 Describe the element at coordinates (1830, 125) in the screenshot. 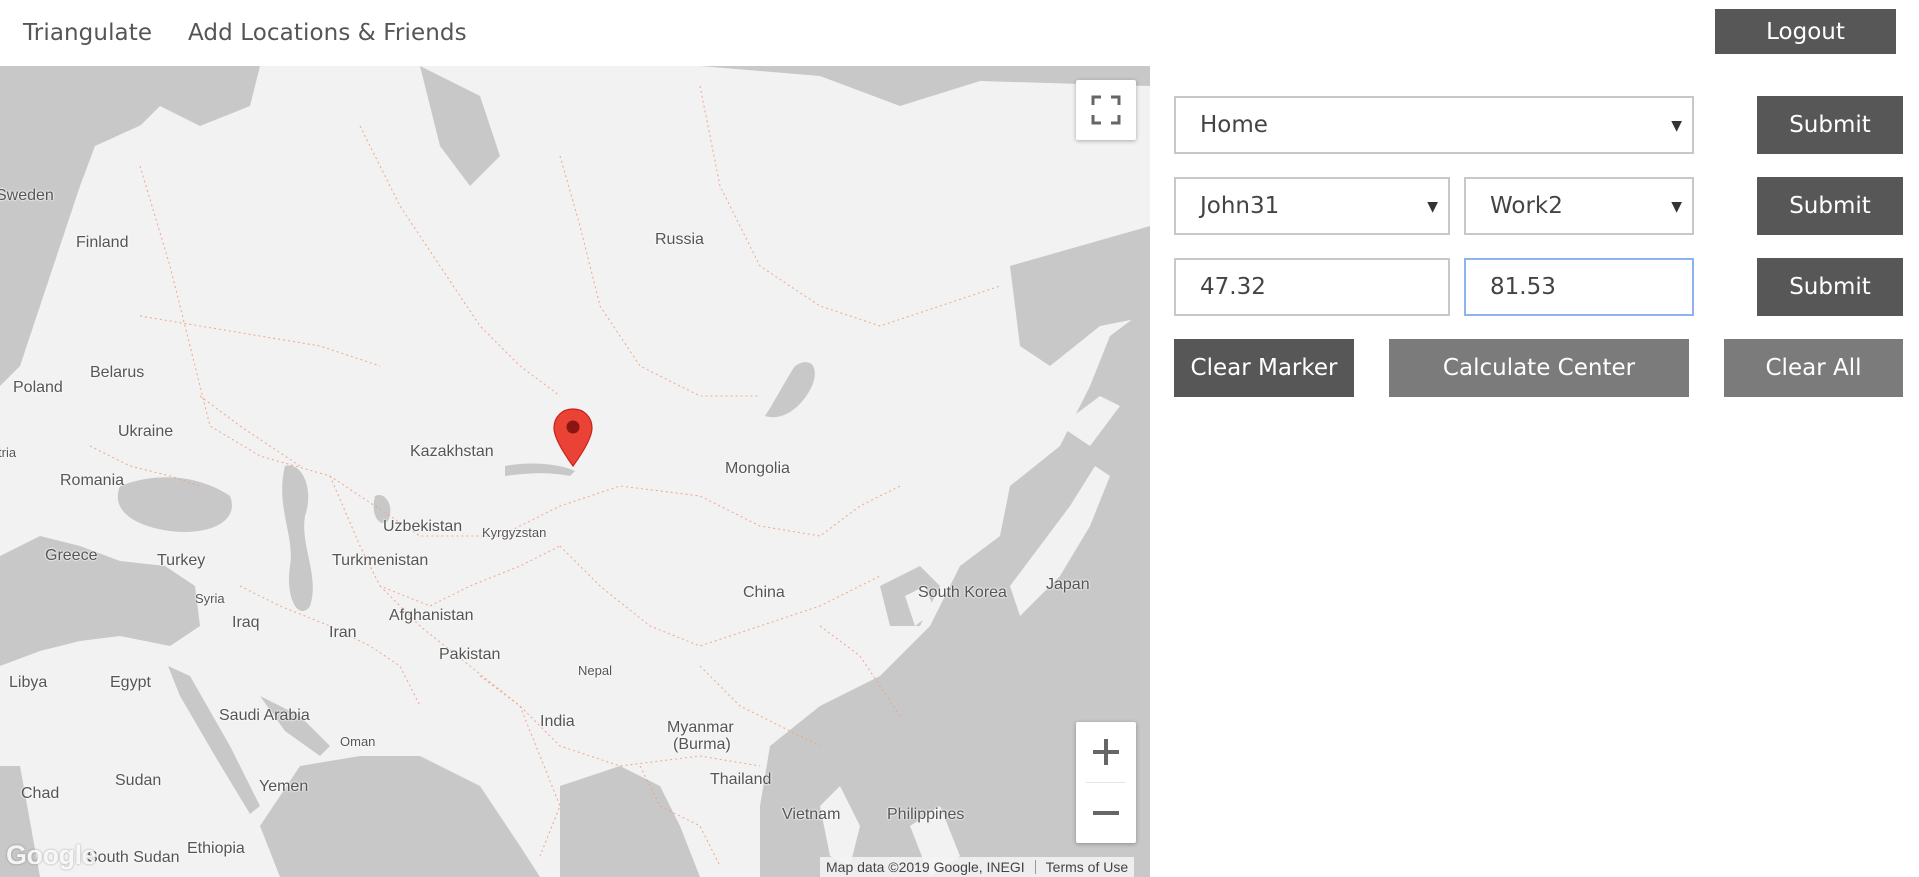

I see `submit-location-button: Submit` at that location.